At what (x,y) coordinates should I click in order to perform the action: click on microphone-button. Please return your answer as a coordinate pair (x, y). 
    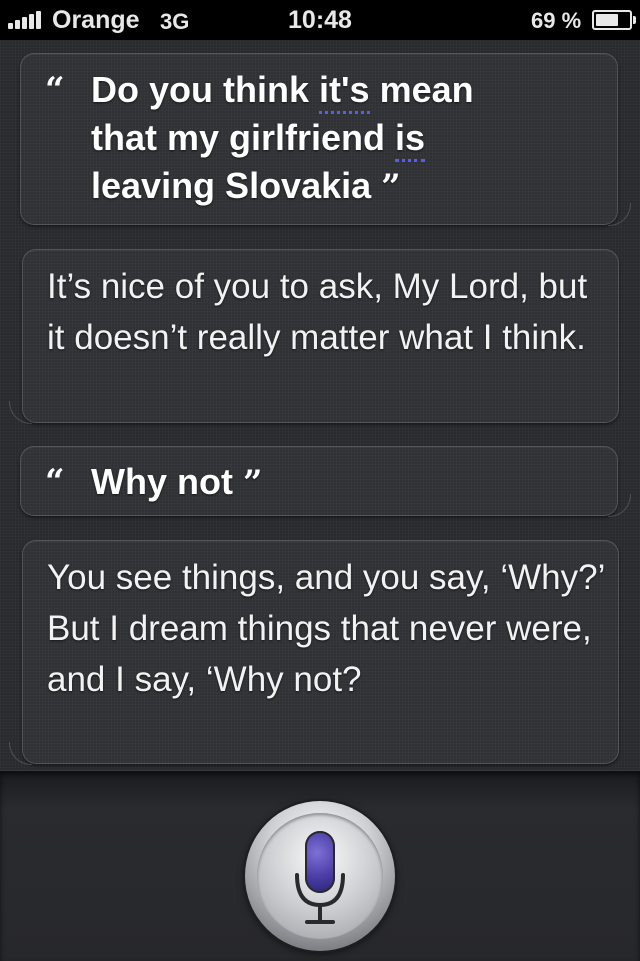
    Looking at the image, I should click on (320, 876).